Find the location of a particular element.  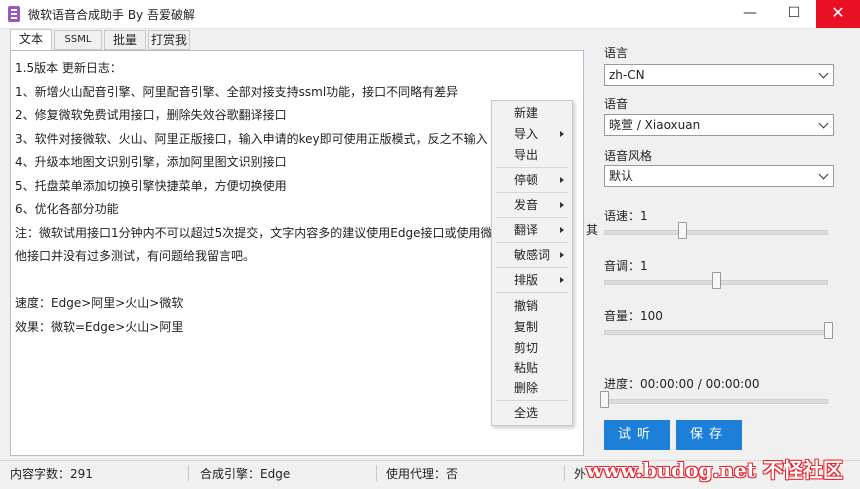

pitch-slider-thumb is located at coordinates (716, 280).